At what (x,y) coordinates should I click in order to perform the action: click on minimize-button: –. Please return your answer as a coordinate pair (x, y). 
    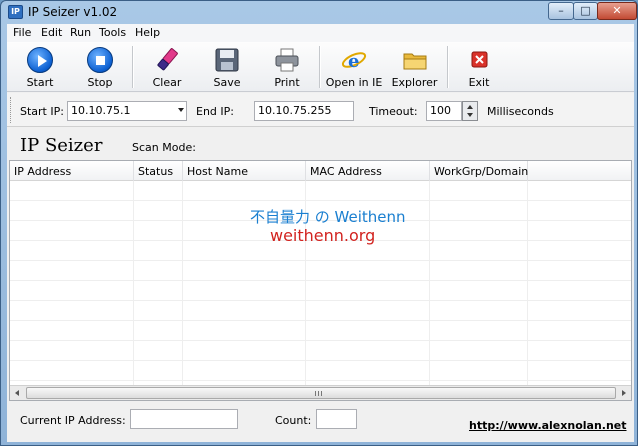
    Looking at the image, I should click on (561, 11).